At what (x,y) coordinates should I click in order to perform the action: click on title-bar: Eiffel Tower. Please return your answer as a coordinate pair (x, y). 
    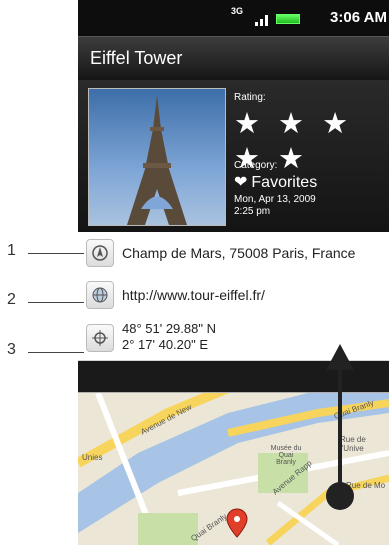
    Looking at the image, I should click on (233, 58).